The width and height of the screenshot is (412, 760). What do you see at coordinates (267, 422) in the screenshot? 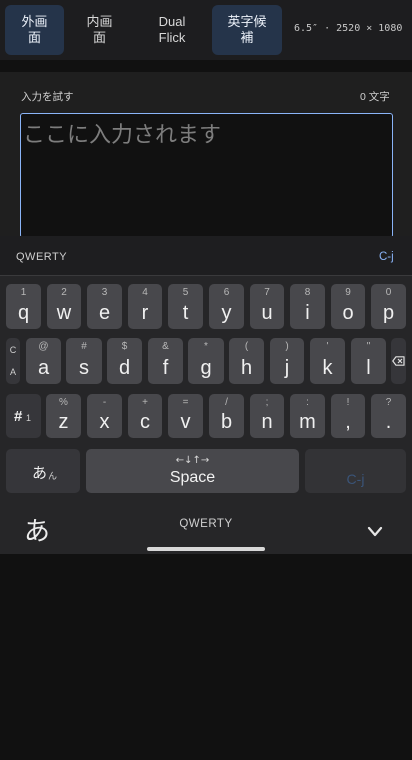
I see `key-label: n` at bounding box center [267, 422].